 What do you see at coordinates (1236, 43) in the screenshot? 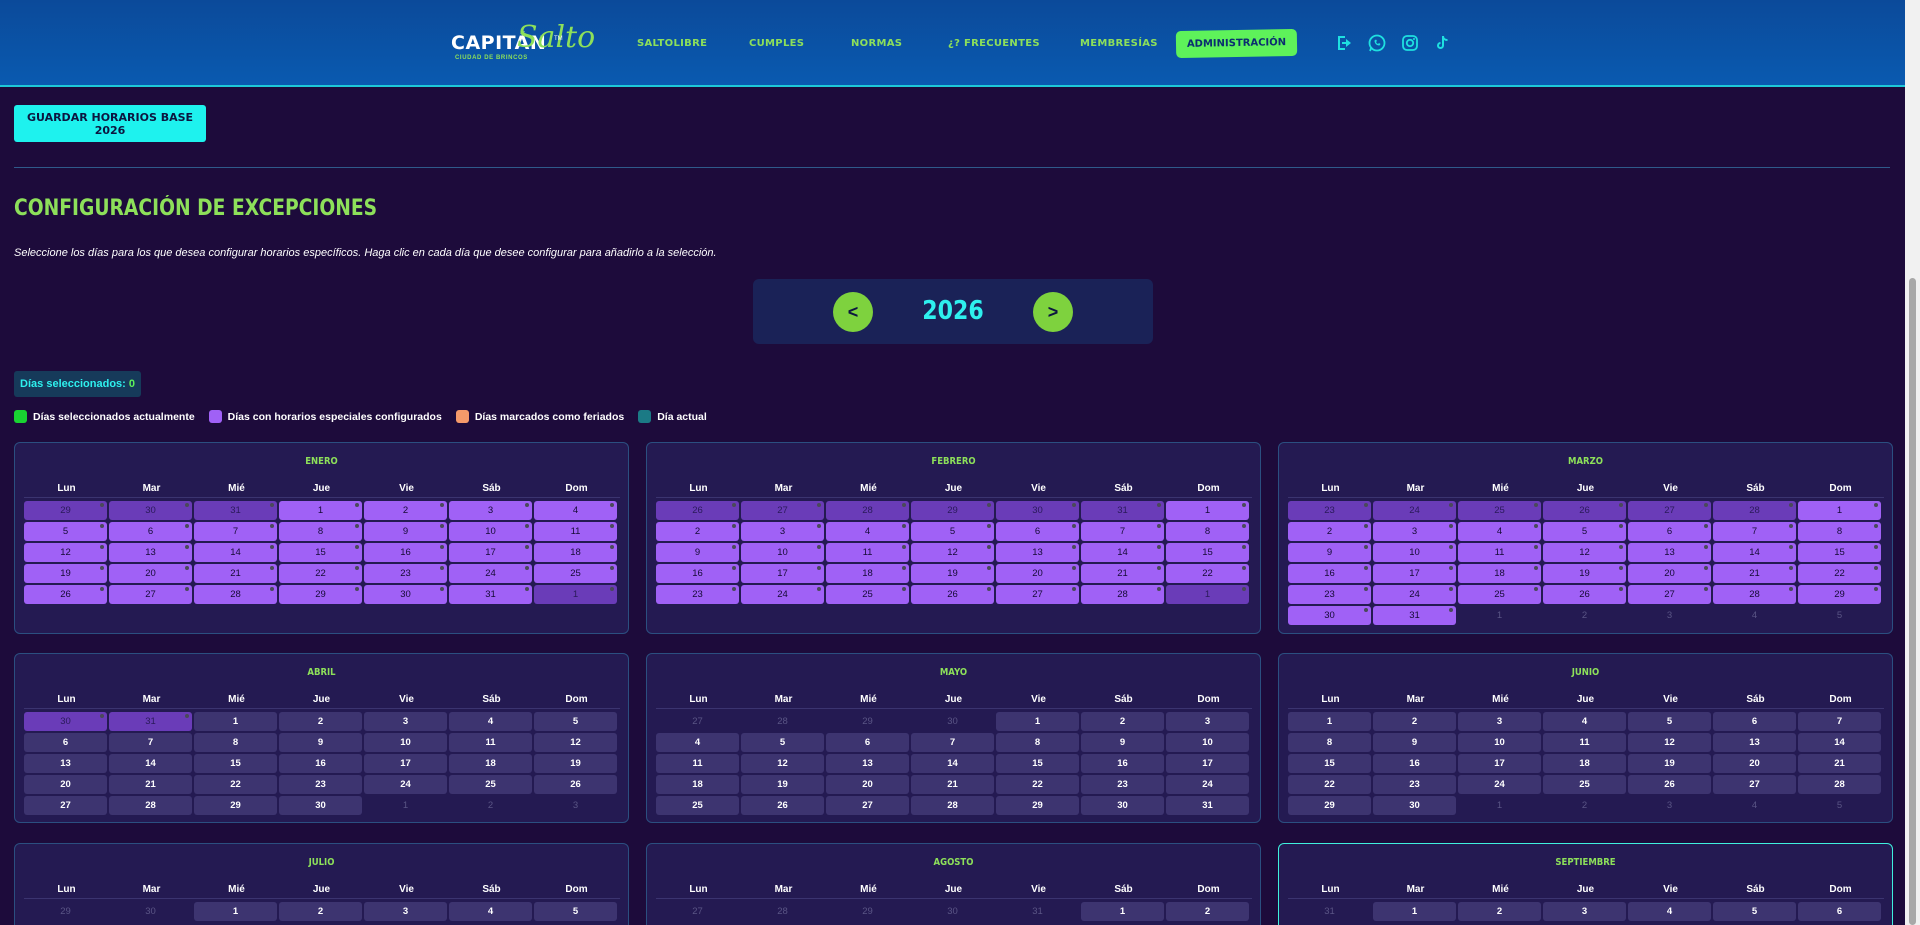
I see `nav-admin-button: ADMINISTRACIÓN` at bounding box center [1236, 43].